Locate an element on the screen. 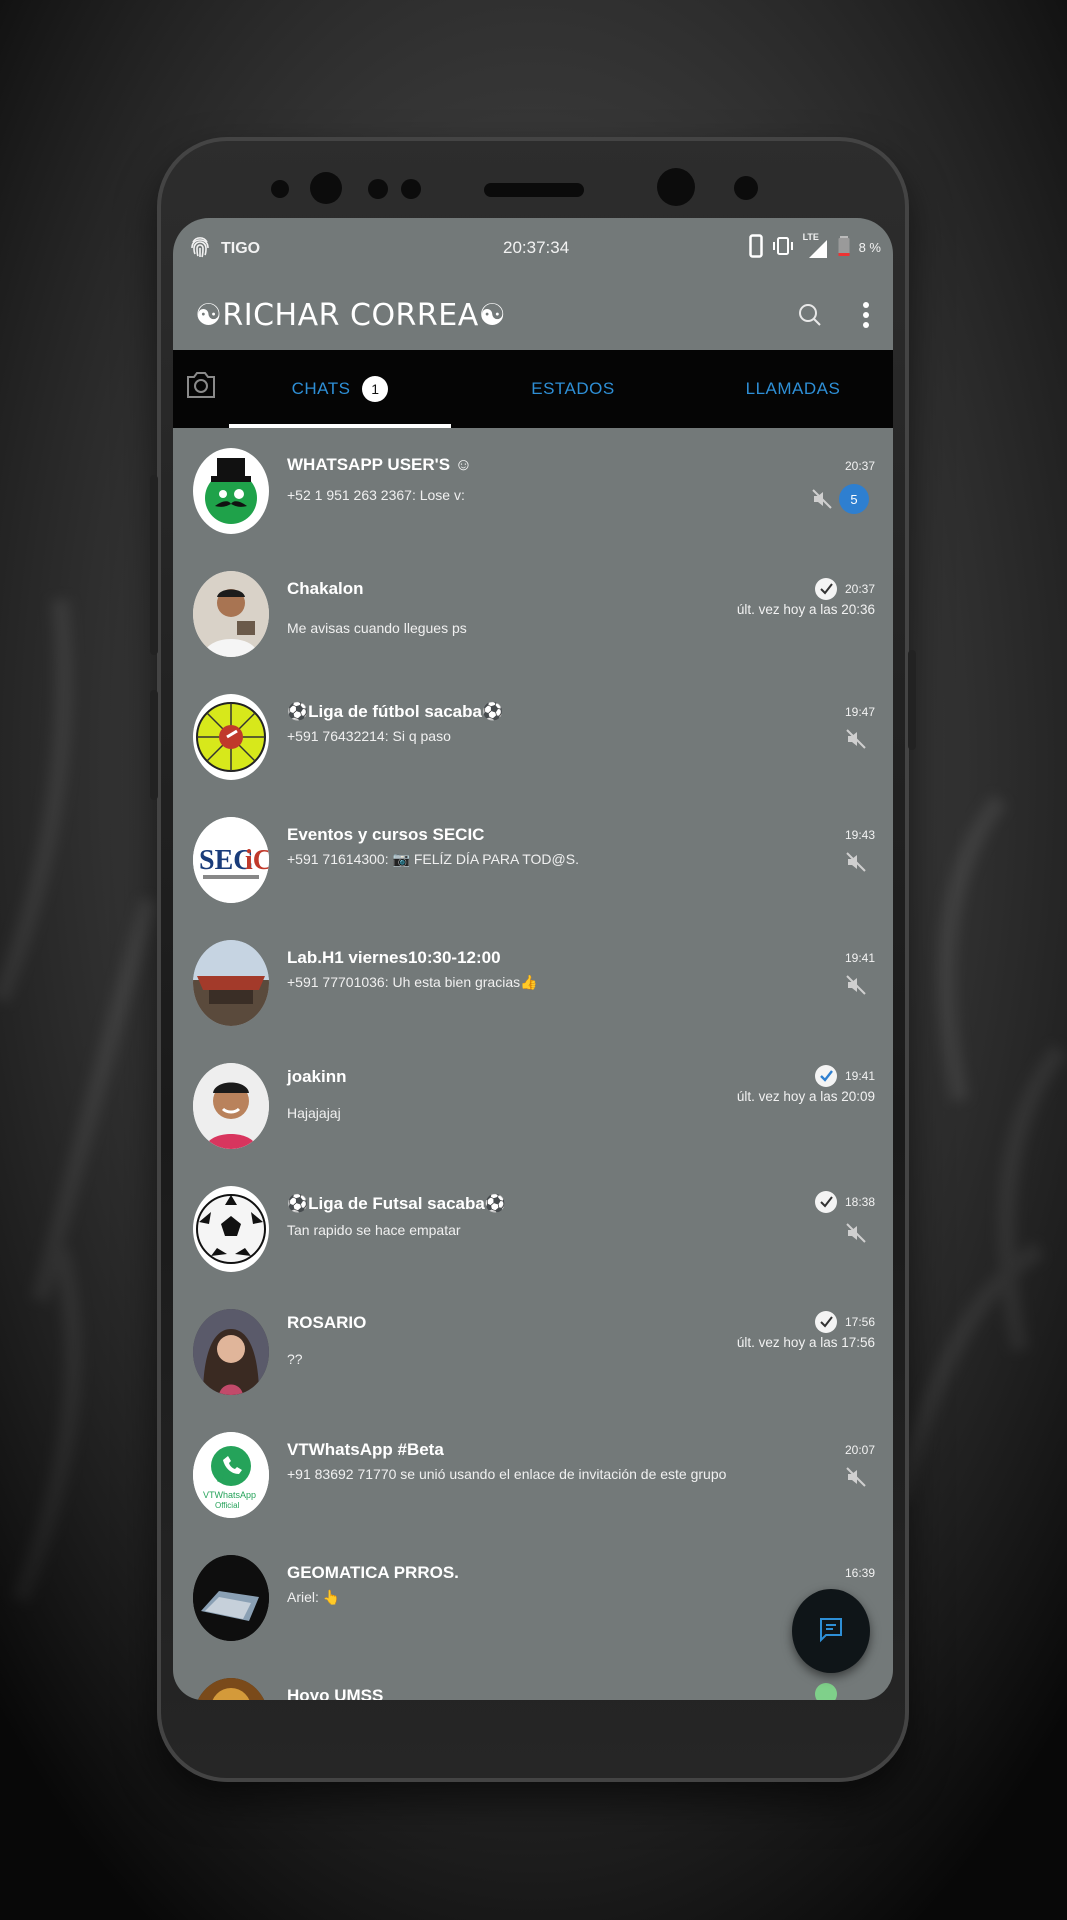 Image resolution: width=1067 pixels, height=1920 pixels. svg-text: iC is located at coordinates (257, 860).